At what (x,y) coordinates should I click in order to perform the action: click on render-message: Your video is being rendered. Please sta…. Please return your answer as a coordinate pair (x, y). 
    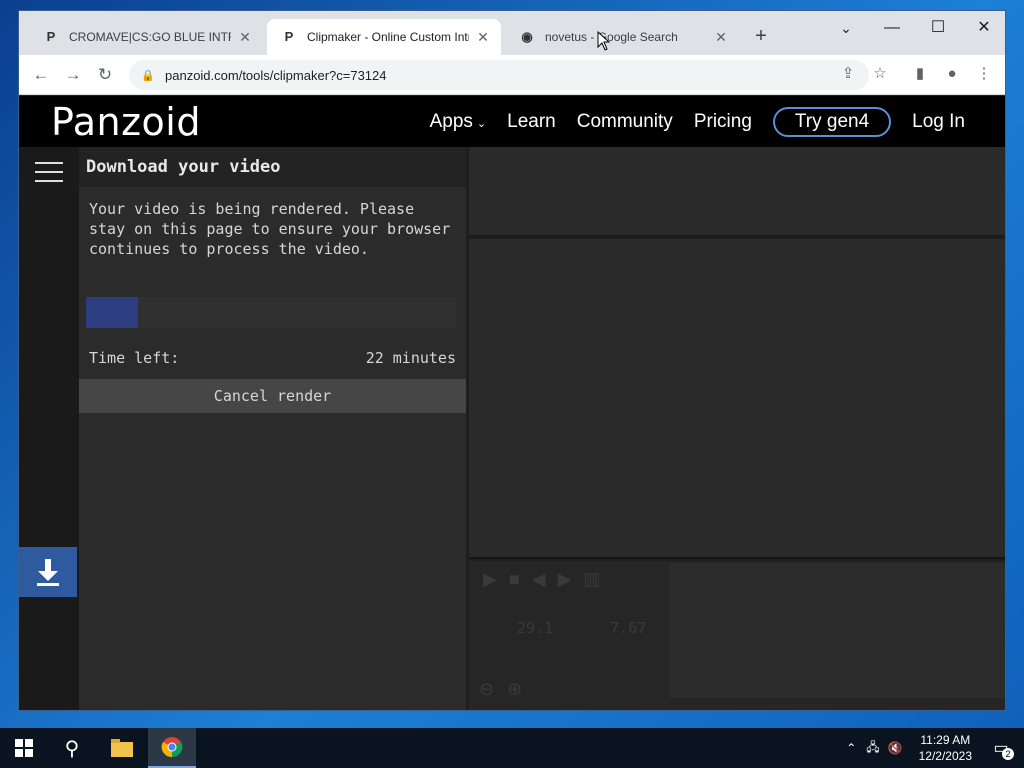
    Looking at the image, I should click on (270, 229).